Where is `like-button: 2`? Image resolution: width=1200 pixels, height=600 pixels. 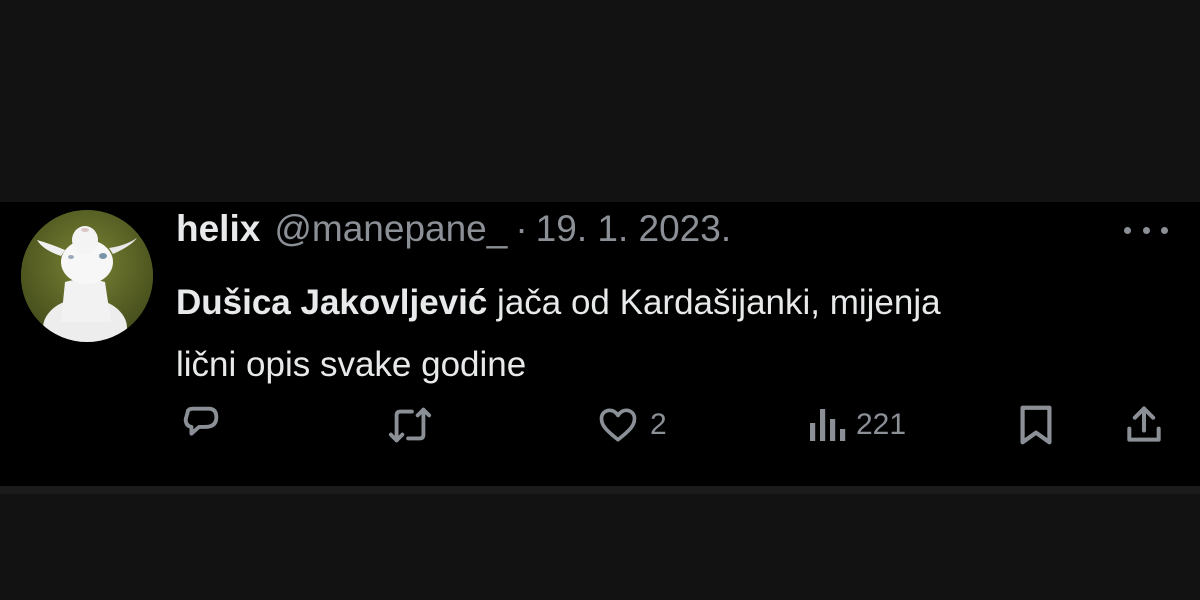
like-button: 2 is located at coordinates (631, 425).